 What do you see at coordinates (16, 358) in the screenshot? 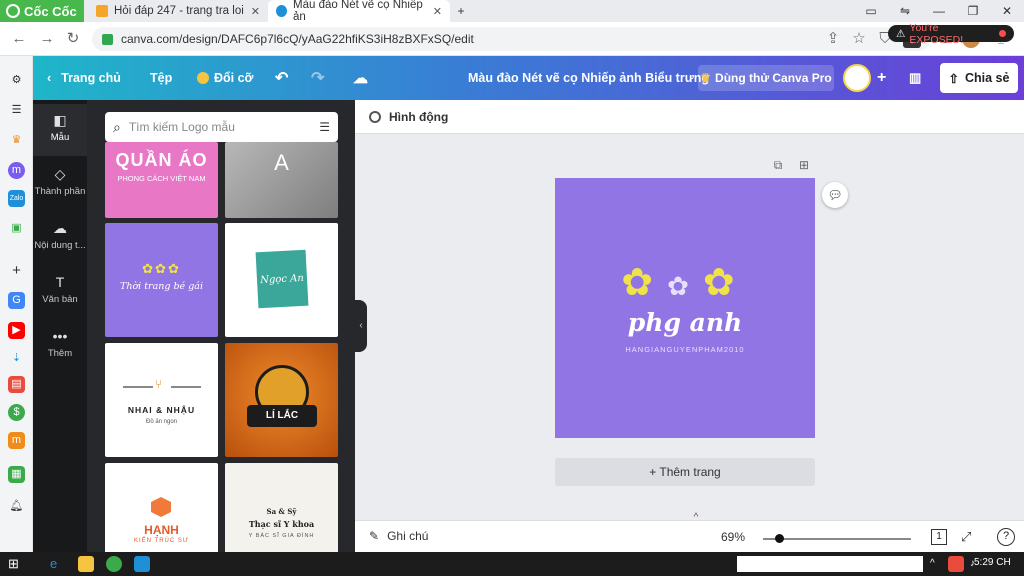
I see `sidebar-item-icon: ⇣` at bounding box center [16, 358].